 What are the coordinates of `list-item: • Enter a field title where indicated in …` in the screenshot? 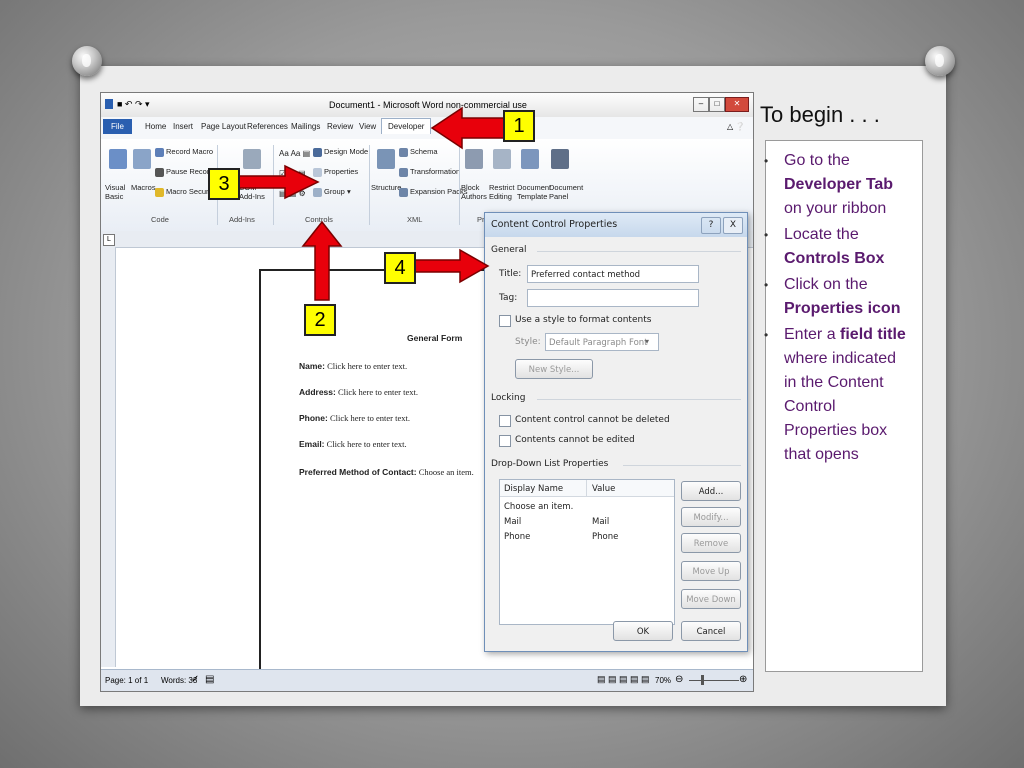 It's located at (838, 395).